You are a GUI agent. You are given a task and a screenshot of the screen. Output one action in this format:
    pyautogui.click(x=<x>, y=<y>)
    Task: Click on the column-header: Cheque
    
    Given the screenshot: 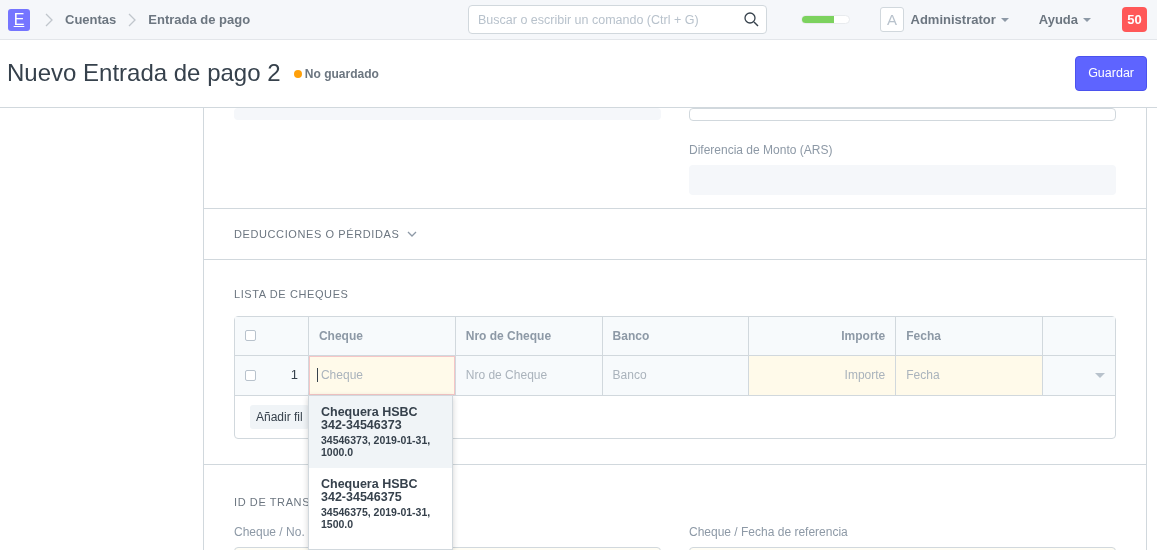 What is the action you would take?
    pyautogui.click(x=340, y=336)
    